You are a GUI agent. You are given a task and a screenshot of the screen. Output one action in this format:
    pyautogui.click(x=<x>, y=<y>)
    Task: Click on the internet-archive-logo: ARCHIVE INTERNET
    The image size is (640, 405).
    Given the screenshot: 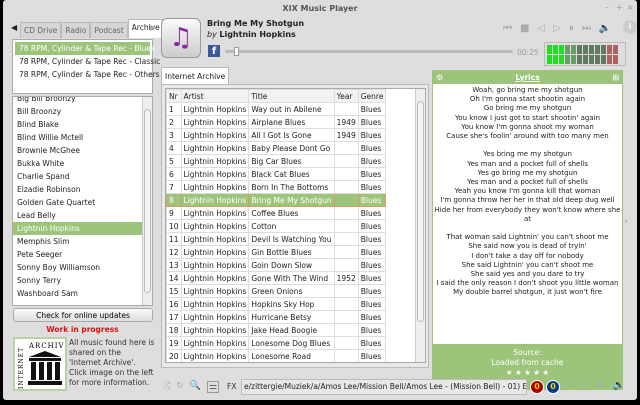 What is the action you would take?
    pyautogui.click(x=41, y=364)
    